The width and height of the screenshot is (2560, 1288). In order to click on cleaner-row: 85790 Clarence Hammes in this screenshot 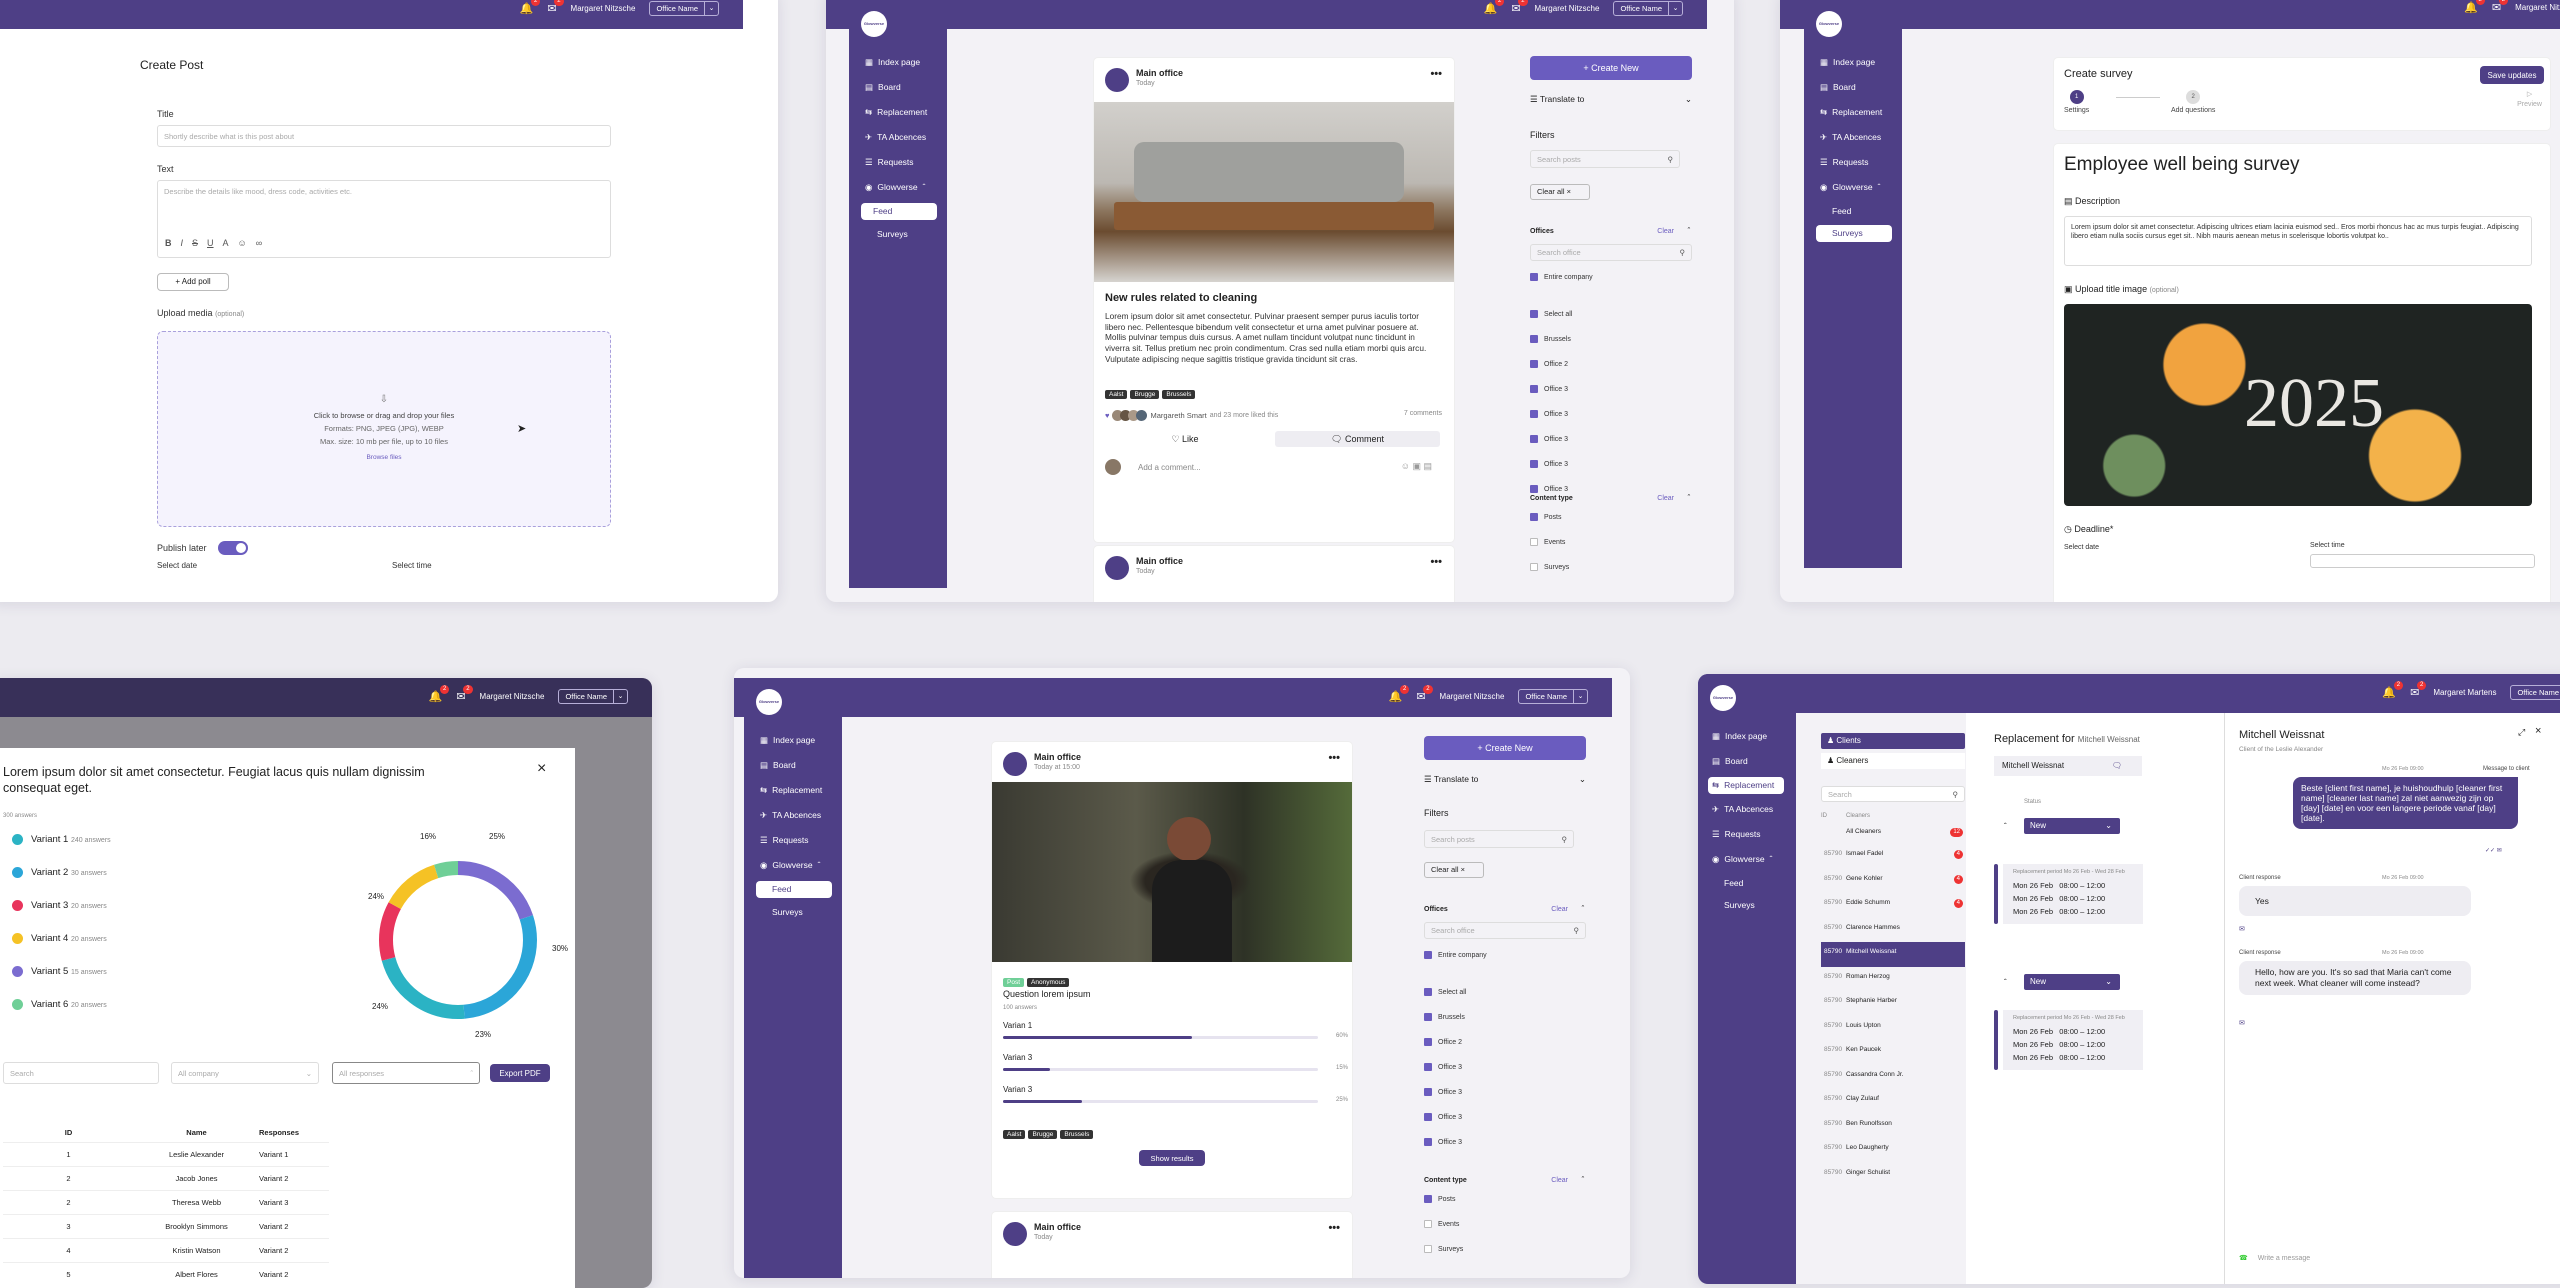, I will do `click(1893, 930)`.